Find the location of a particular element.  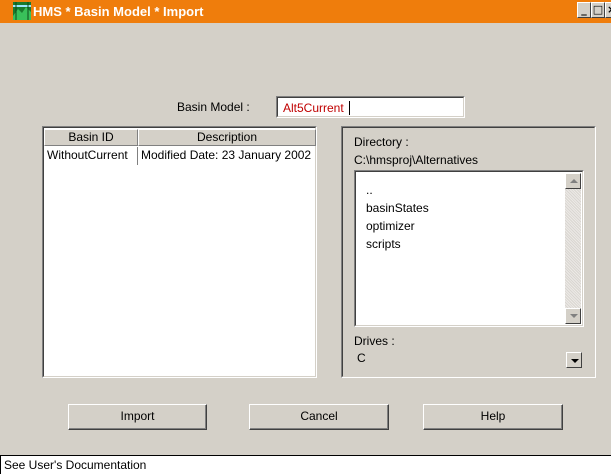

import-button: Import is located at coordinates (137, 417).